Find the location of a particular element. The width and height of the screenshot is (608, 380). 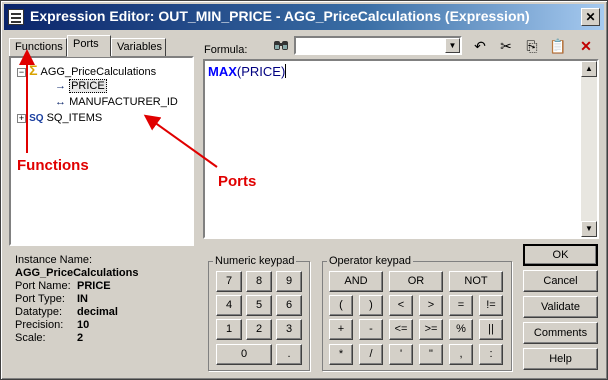

tree-child-label: PRICE is located at coordinates (88, 86).